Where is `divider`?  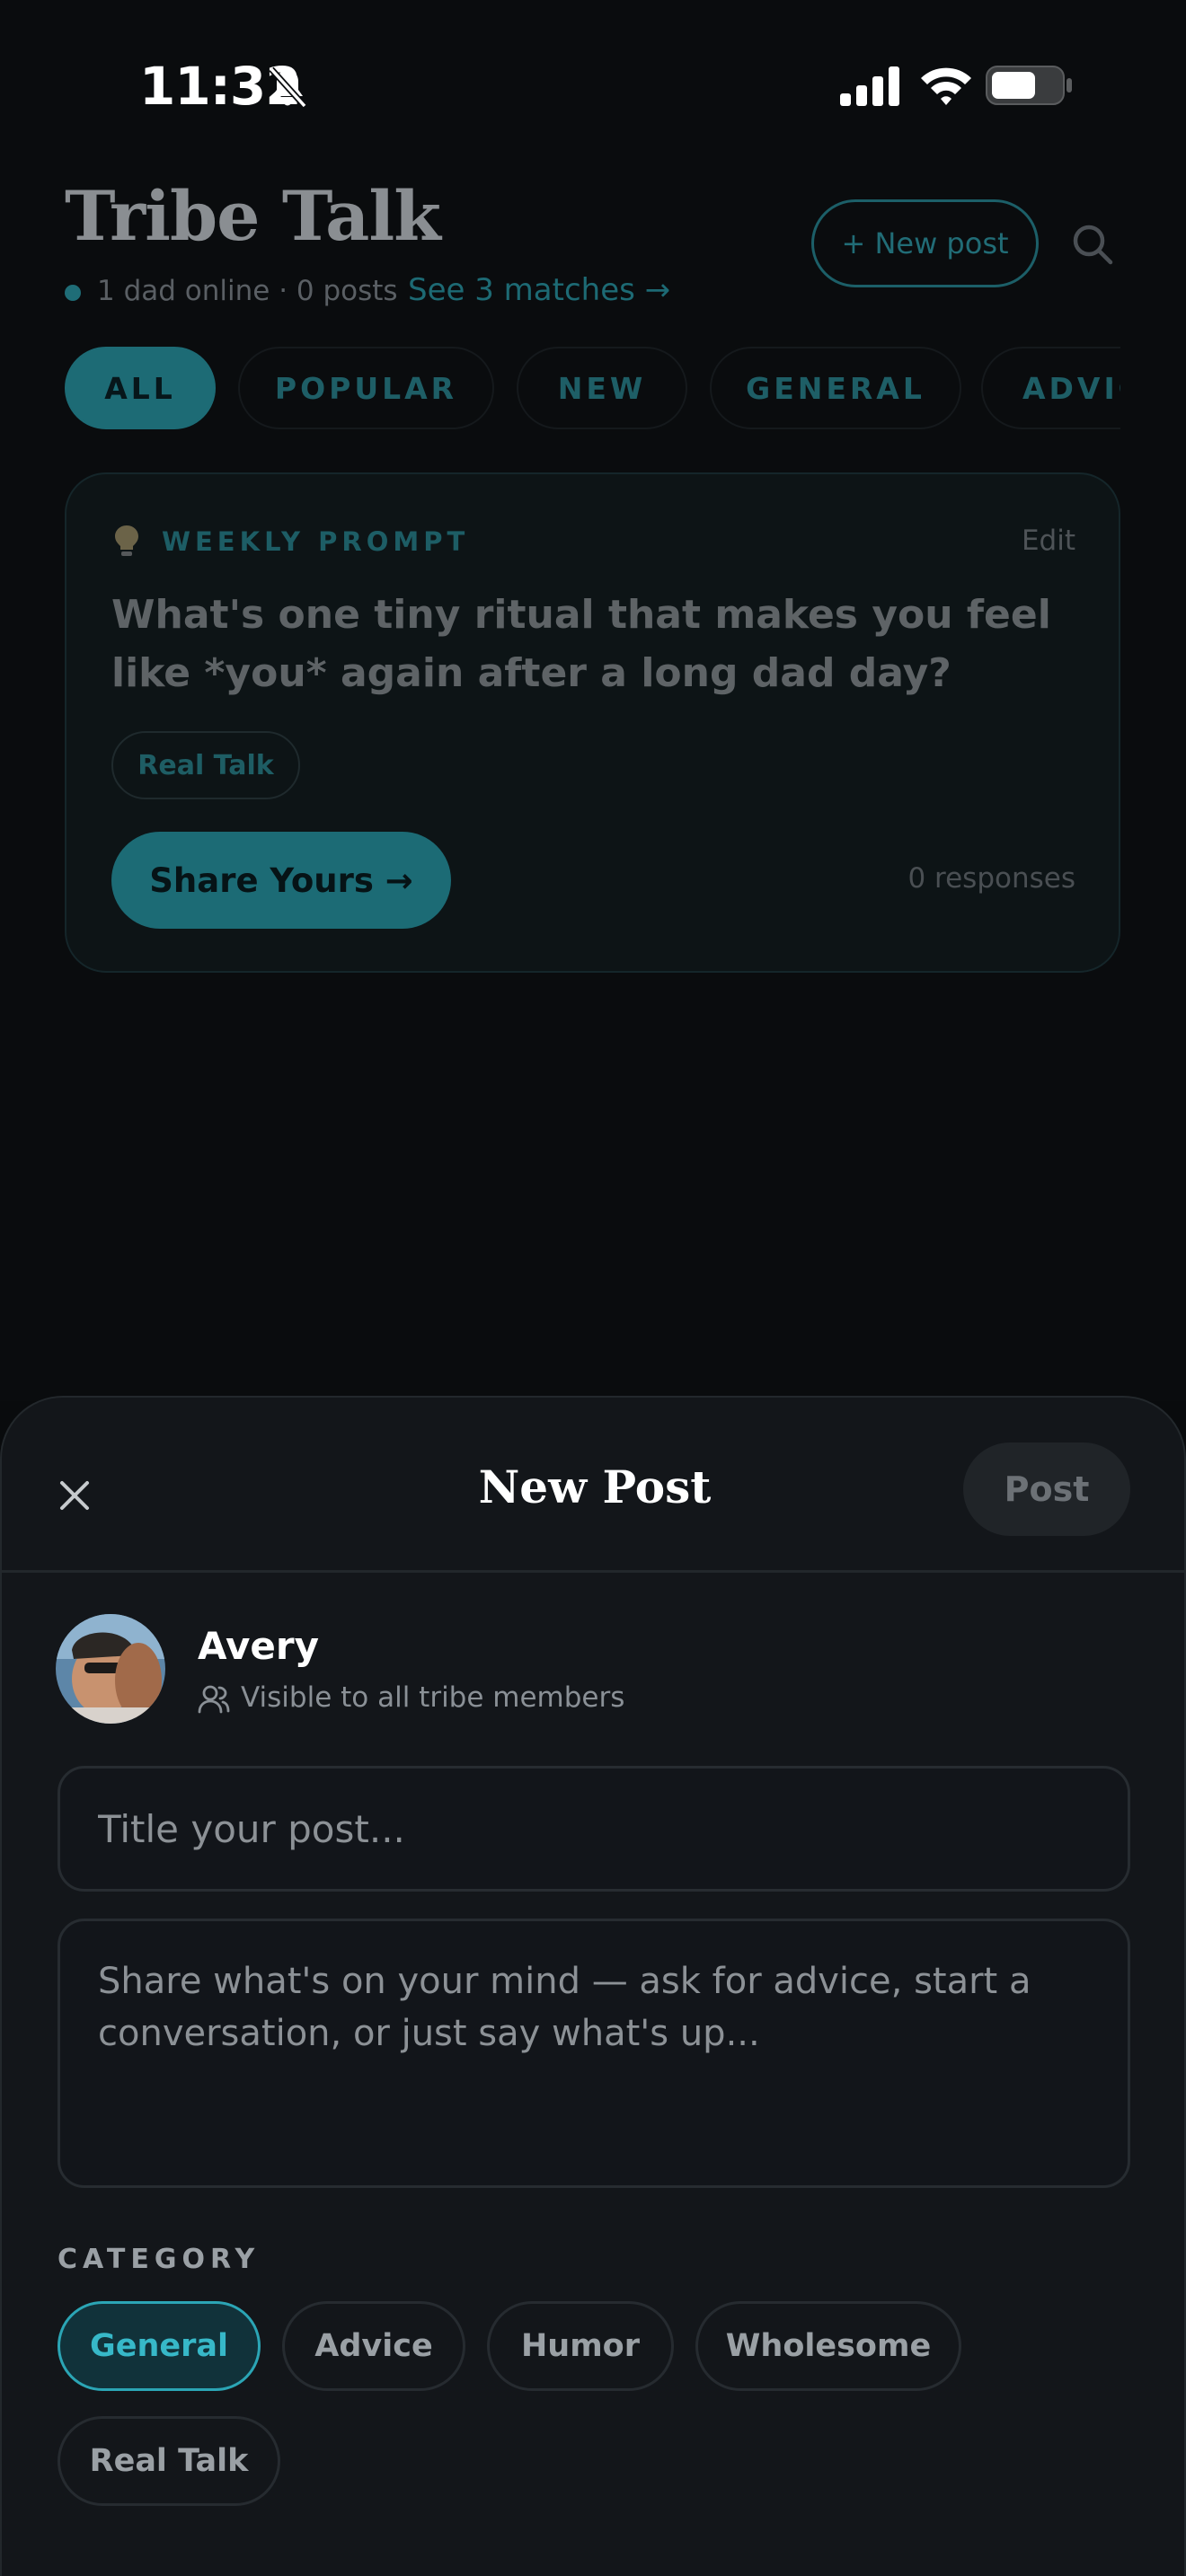
divider is located at coordinates (593, 1571).